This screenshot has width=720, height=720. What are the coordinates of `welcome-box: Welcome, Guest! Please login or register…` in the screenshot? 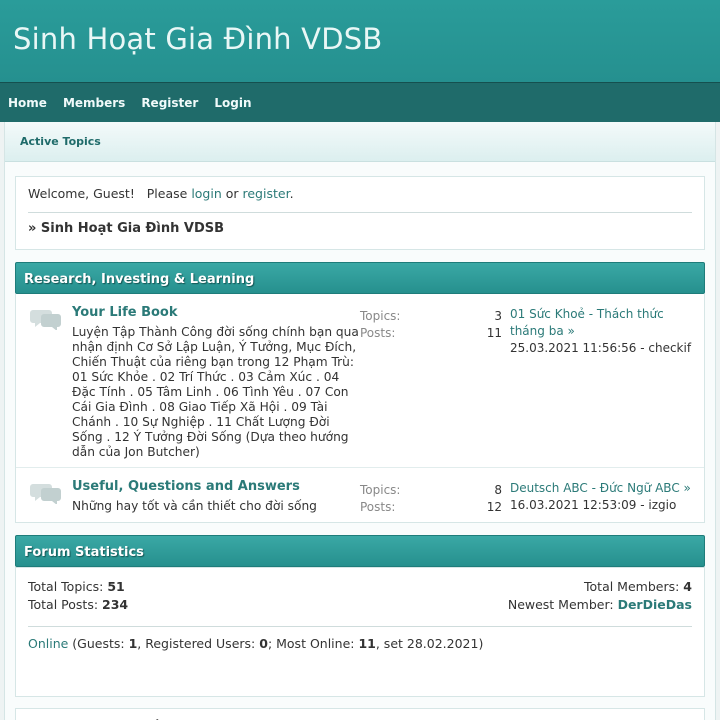 It's located at (360, 213).